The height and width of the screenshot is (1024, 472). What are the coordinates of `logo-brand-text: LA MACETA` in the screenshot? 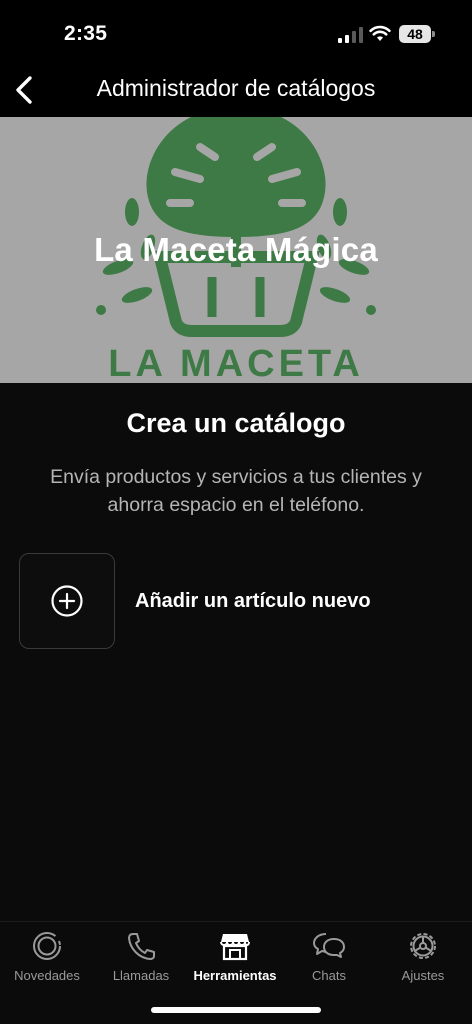 It's located at (236, 363).